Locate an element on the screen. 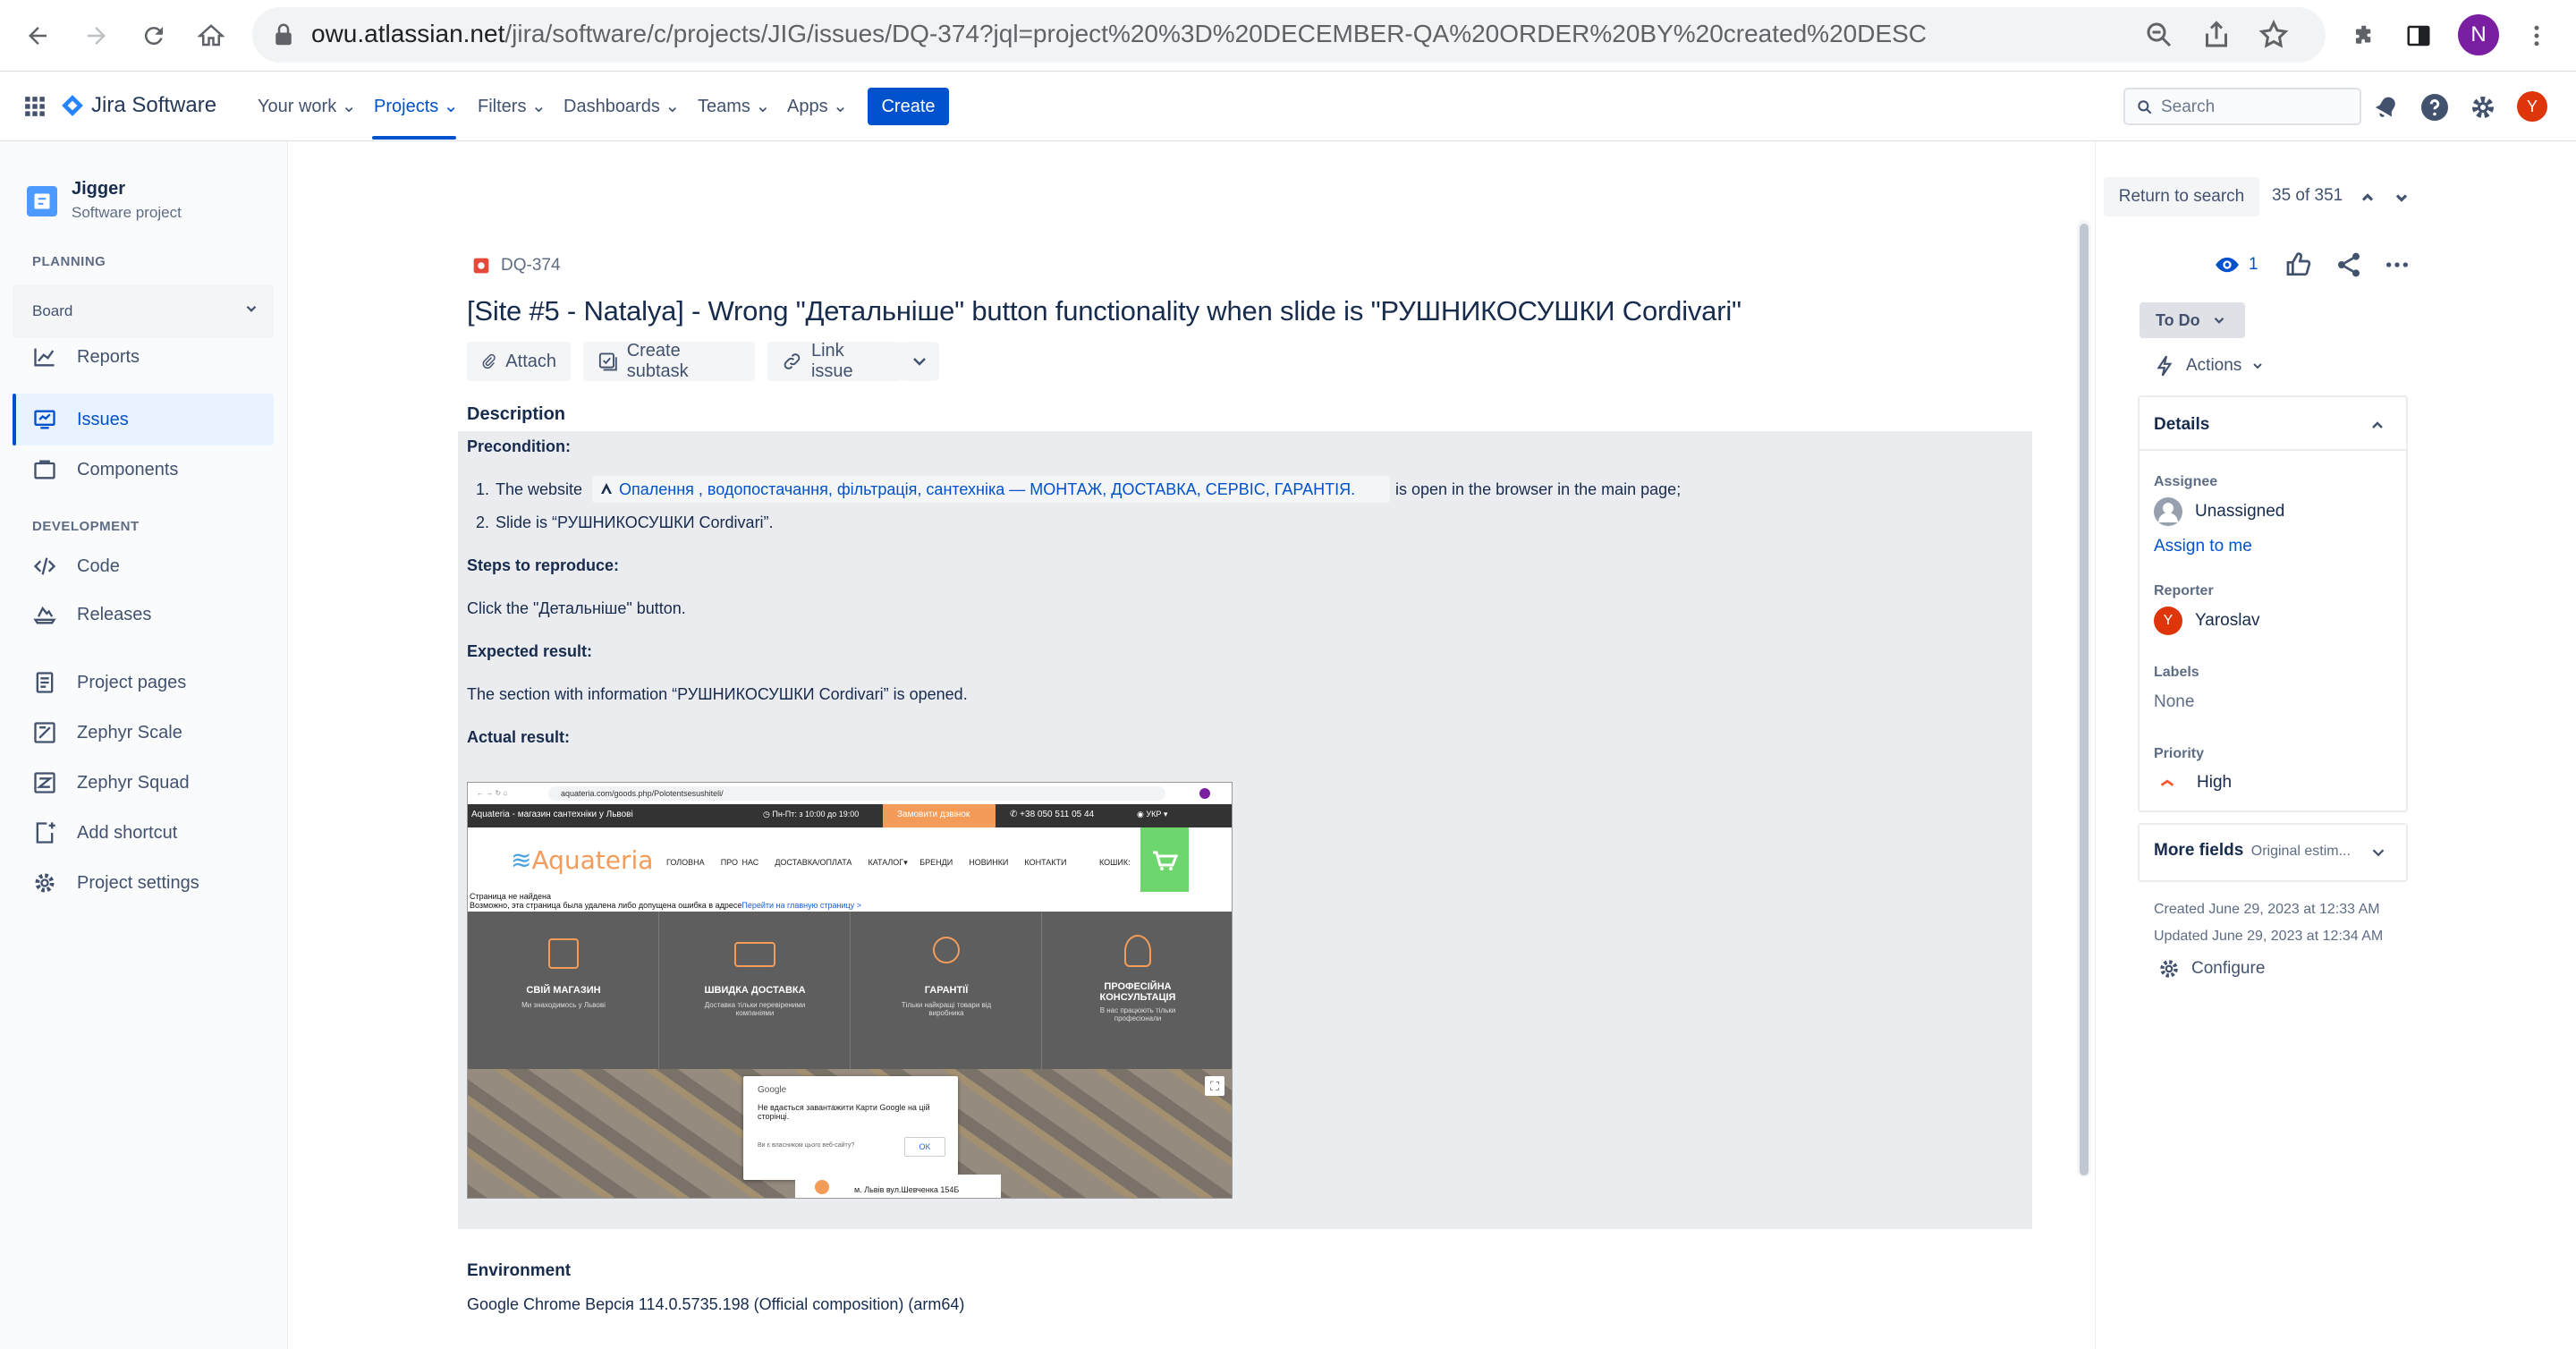 The height and width of the screenshot is (1349, 2576). app-switcher-icon is located at coordinates (35, 106).